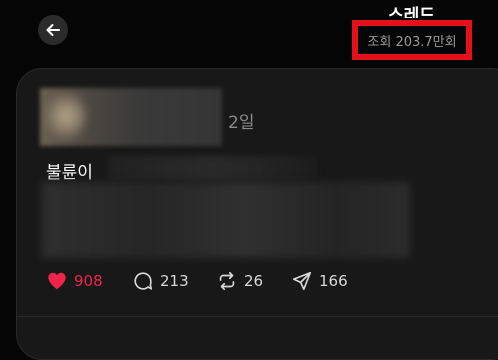 The width and height of the screenshot is (498, 360). I want to click on blurred-text, so click(213, 168).